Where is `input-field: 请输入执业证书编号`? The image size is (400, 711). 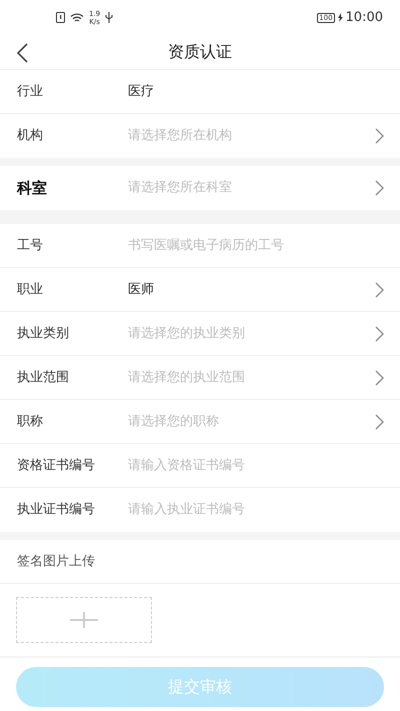 input-field: 请输入执业证书编号 is located at coordinates (256, 510).